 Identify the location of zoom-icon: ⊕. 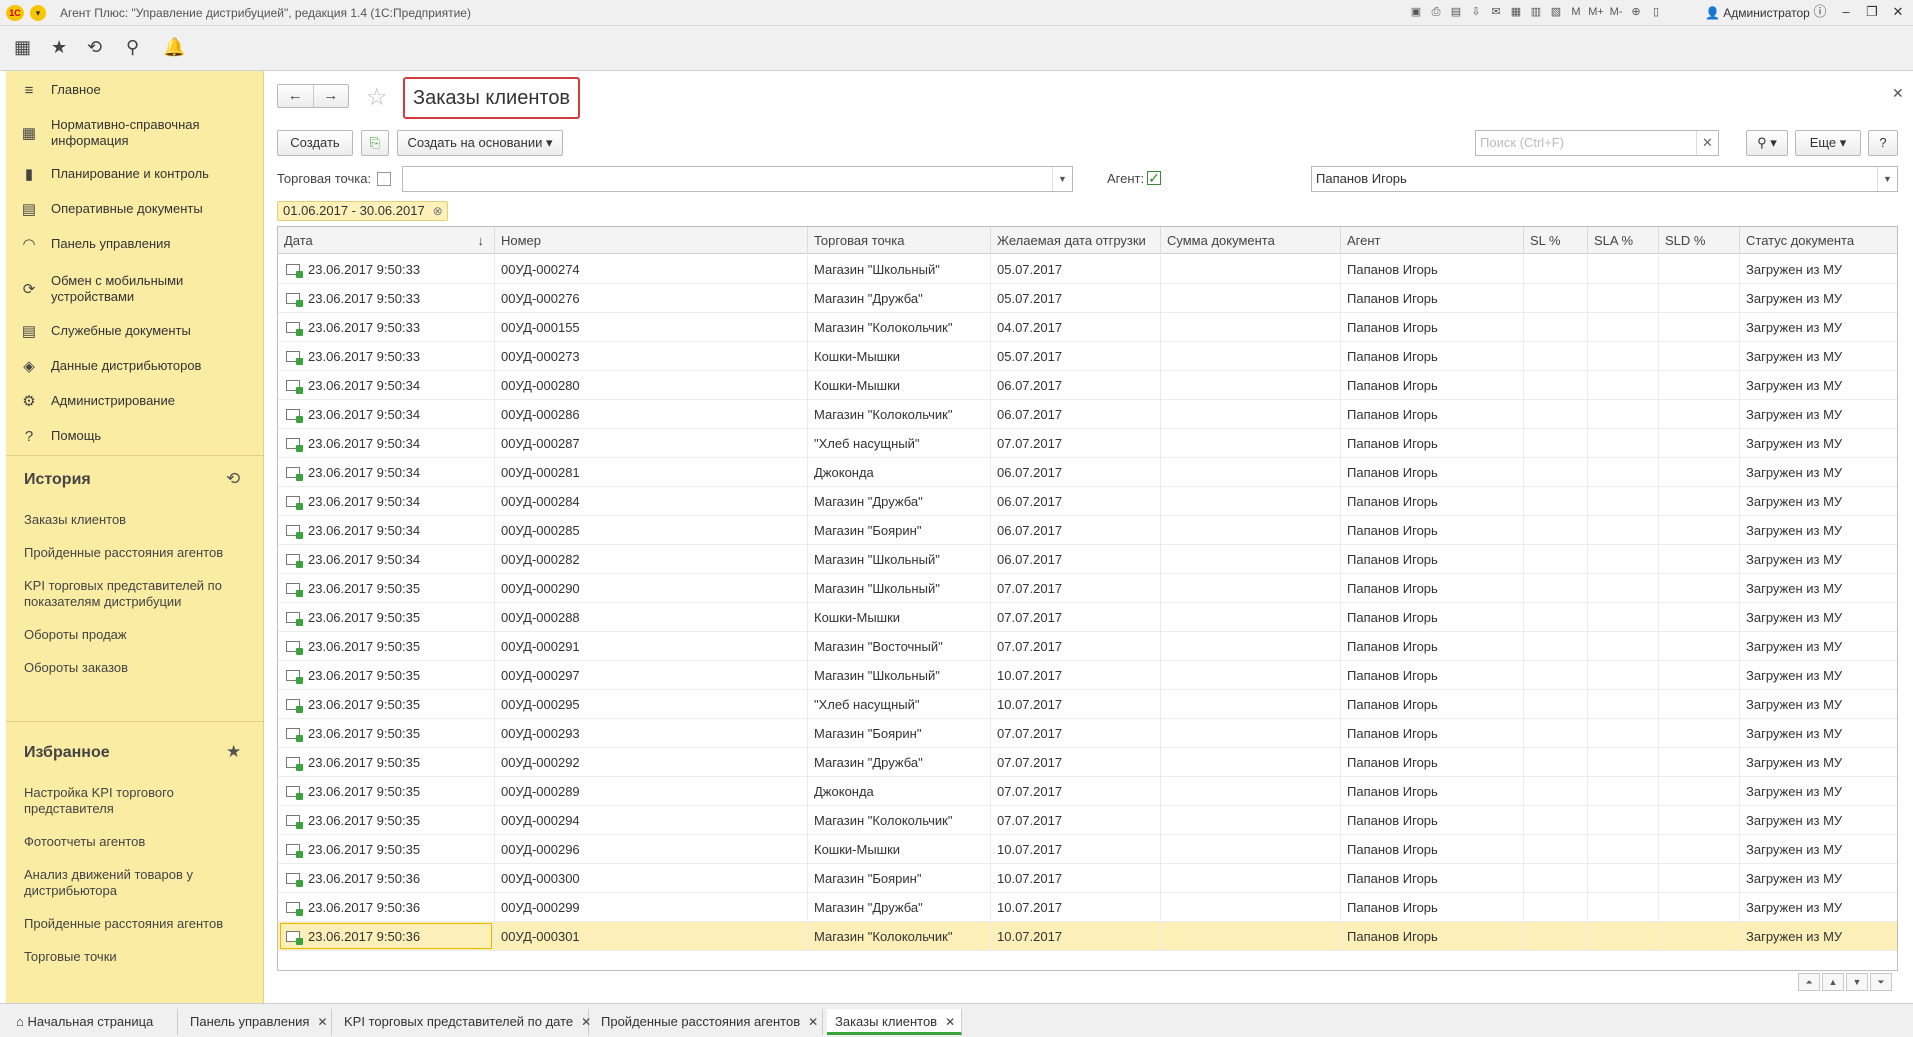
(1636, 12).